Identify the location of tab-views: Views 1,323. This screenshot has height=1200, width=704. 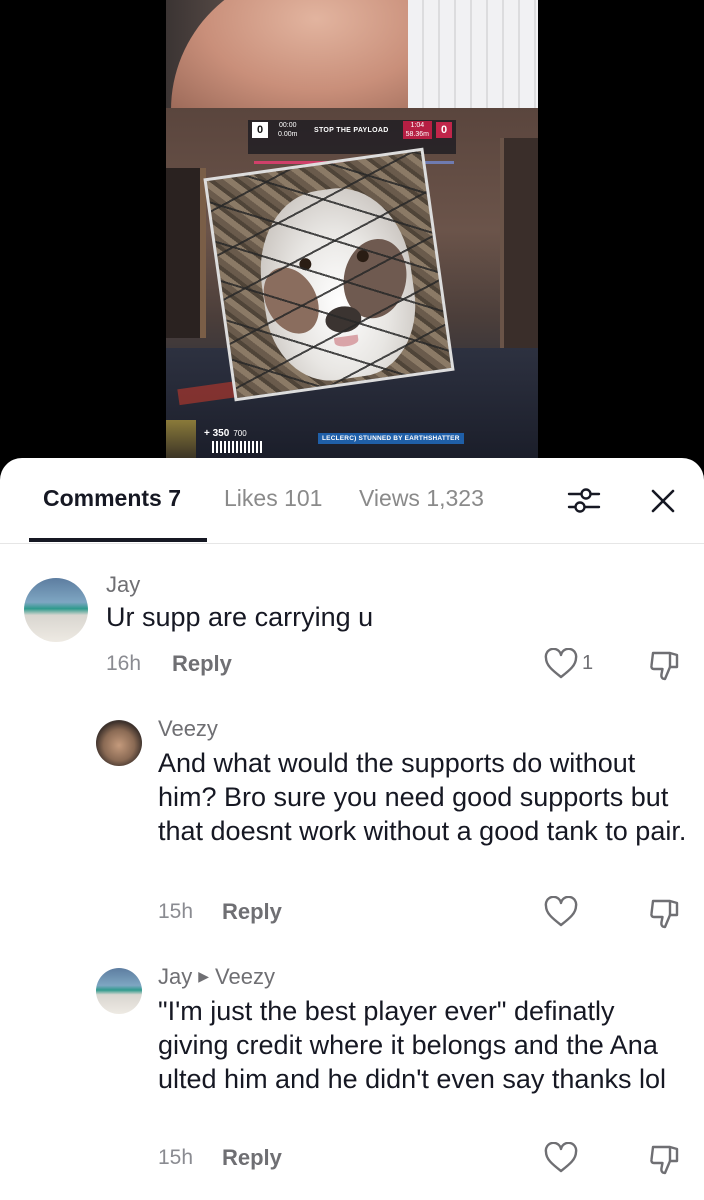
(421, 498).